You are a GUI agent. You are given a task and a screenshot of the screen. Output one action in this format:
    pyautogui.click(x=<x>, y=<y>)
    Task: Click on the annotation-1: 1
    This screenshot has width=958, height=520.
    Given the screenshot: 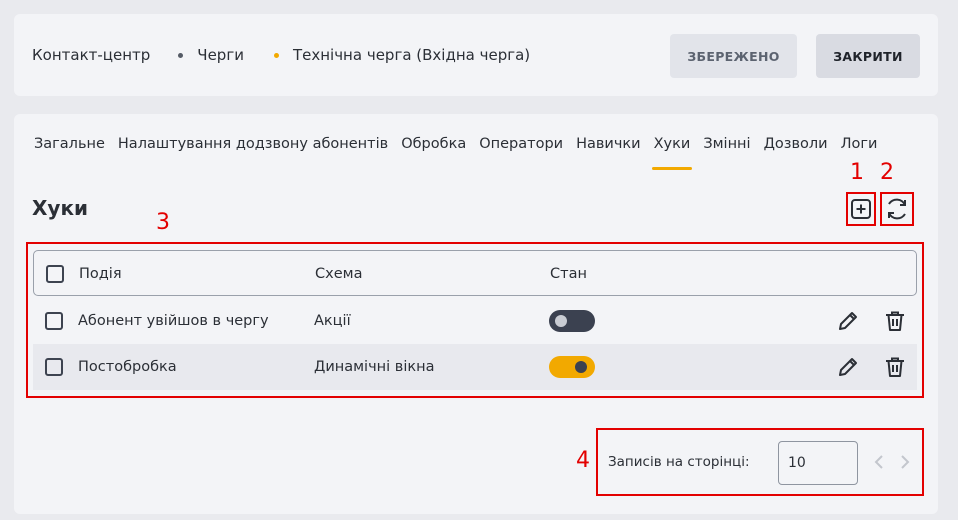 What is the action you would take?
    pyautogui.click(x=857, y=172)
    